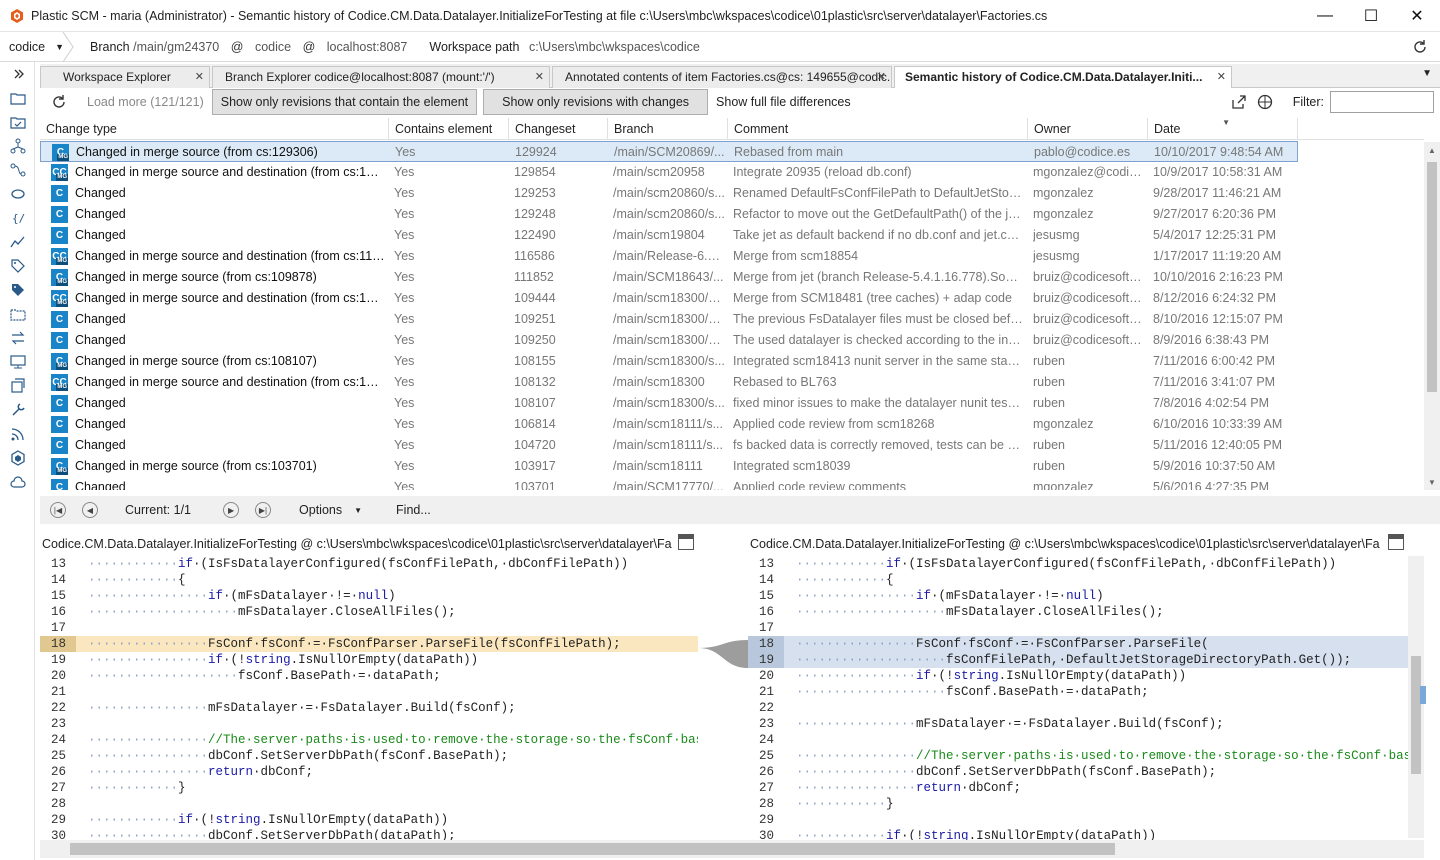 This screenshot has height=860, width=1440. What do you see at coordinates (17, 482) in the screenshot?
I see `cloud-icon` at bounding box center [17, 482].